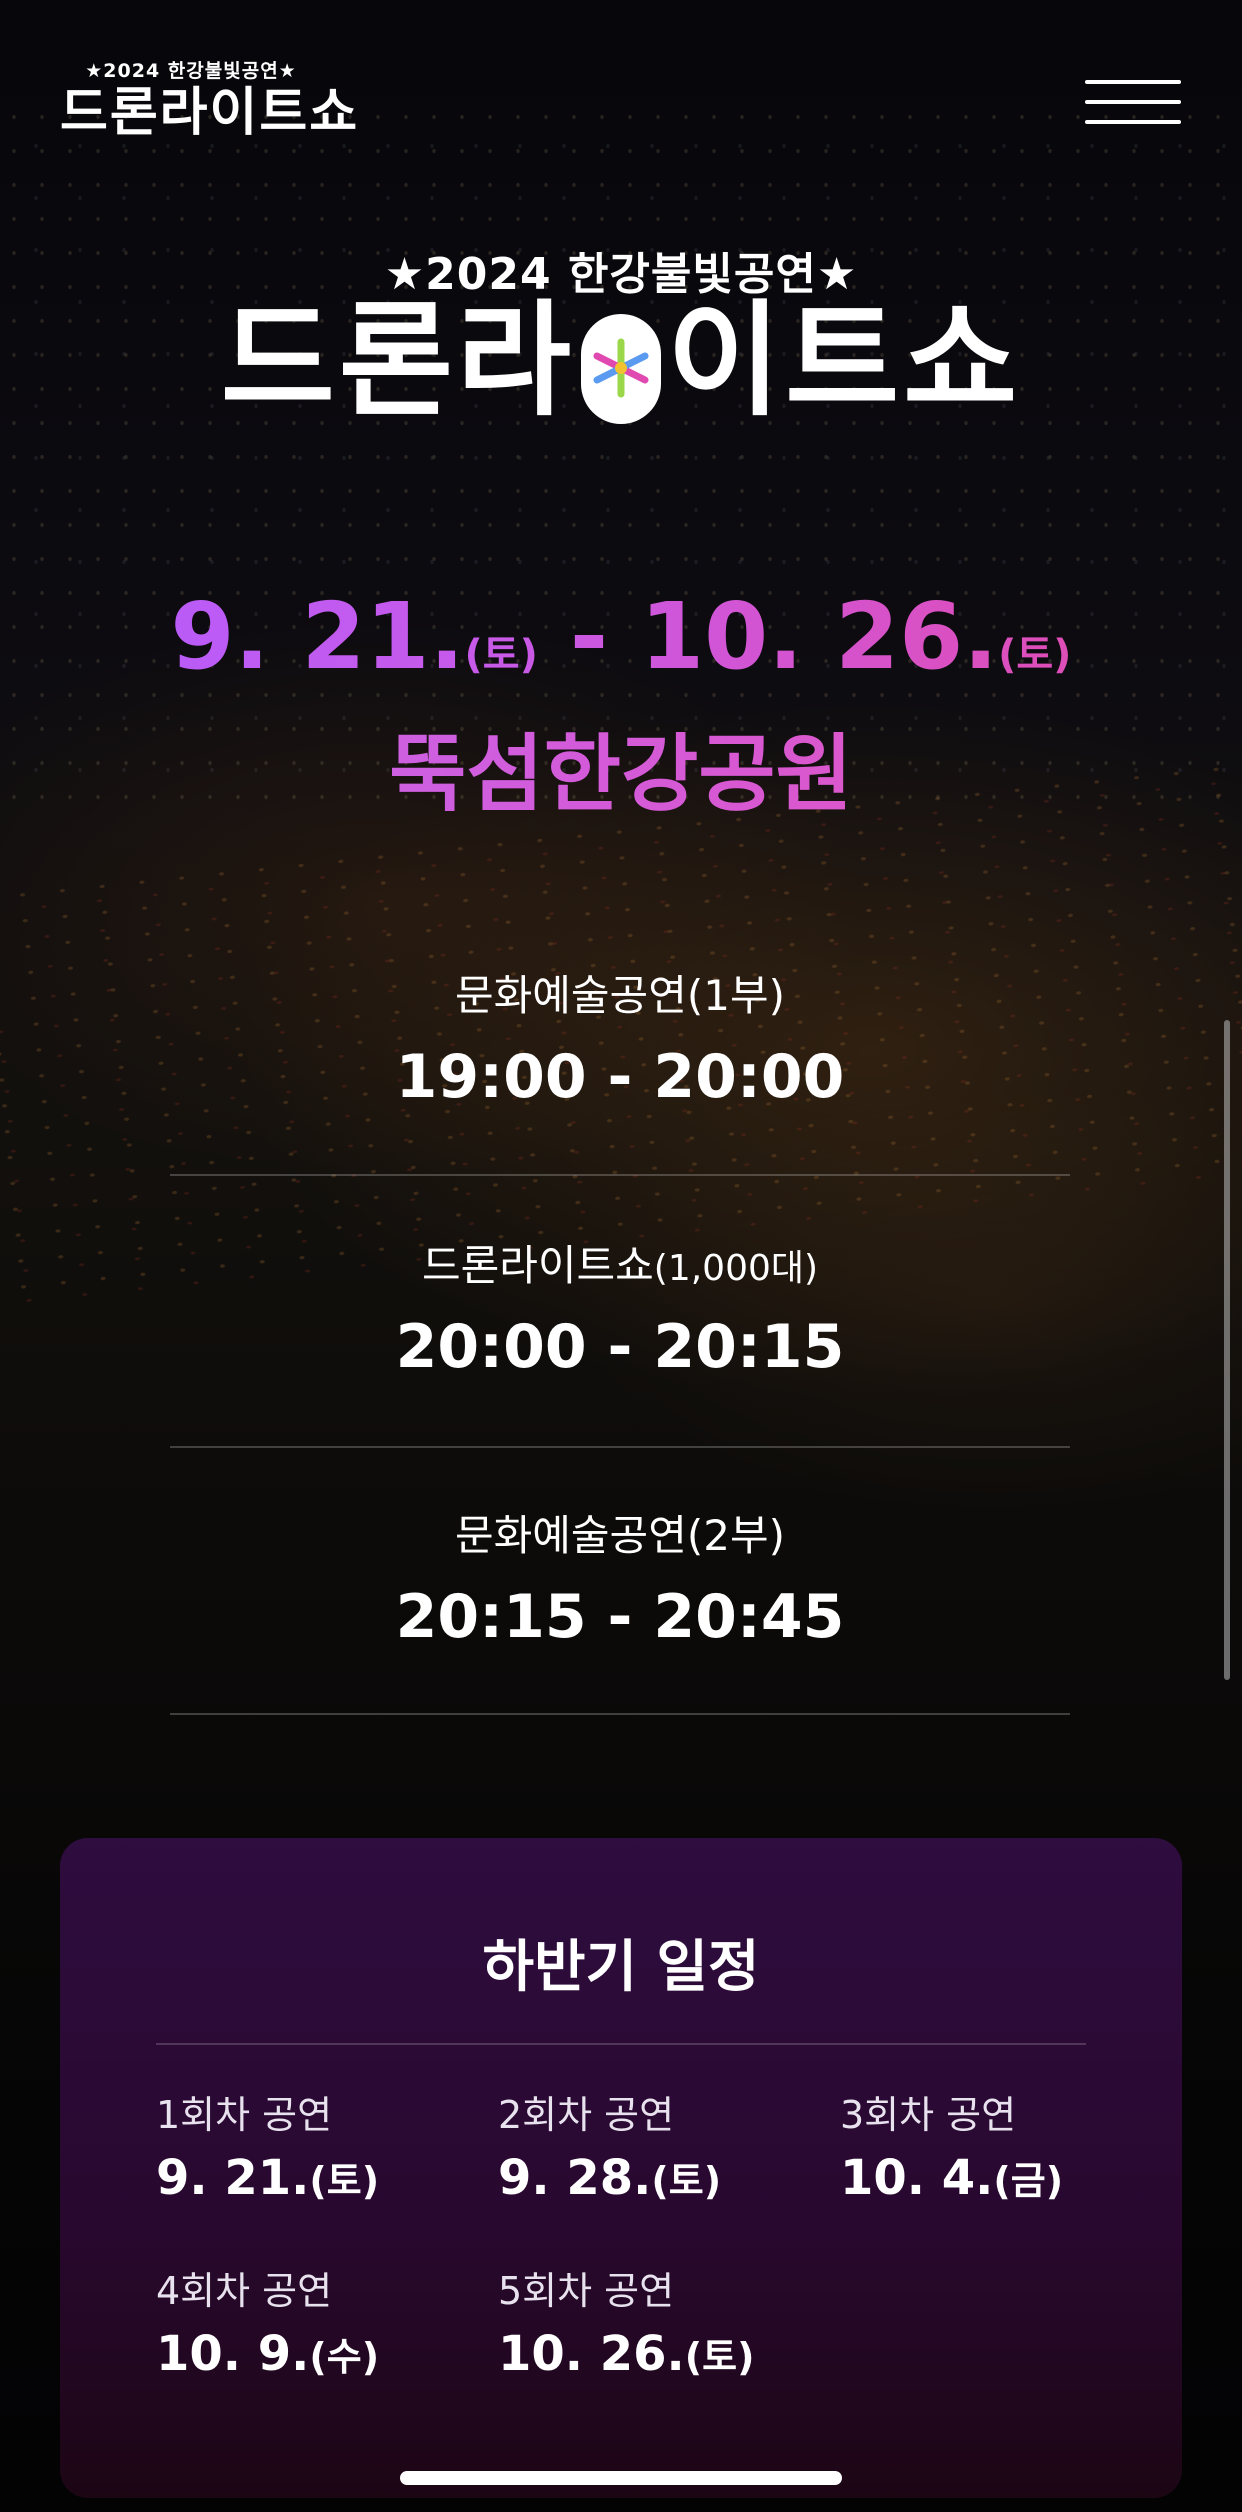  I want to click on site-logo: ★2024 한강불빛공연★ 드론라이트쇼, so click(220, 99).